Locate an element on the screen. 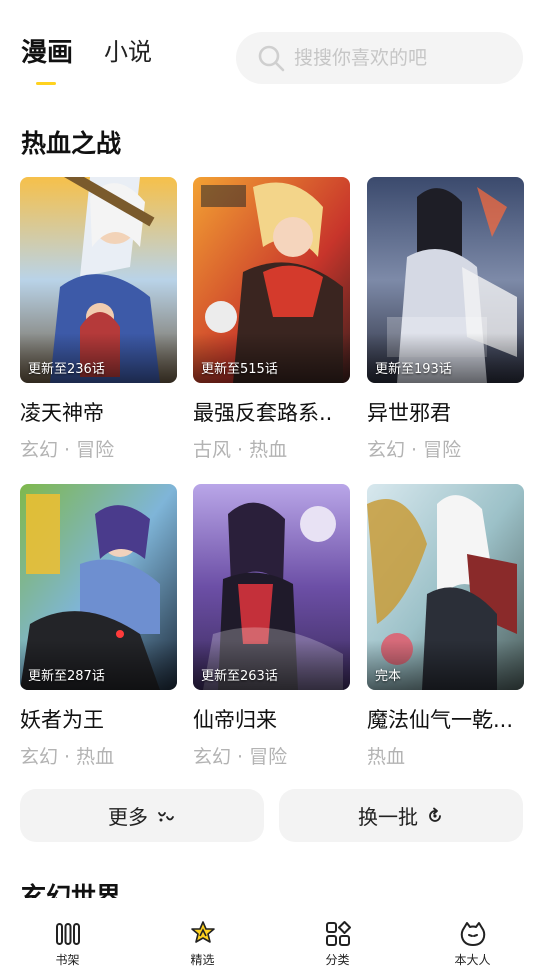 The image size is (540, 968). swap-batch-button: 换一批 is located at coordinates (401, 815).